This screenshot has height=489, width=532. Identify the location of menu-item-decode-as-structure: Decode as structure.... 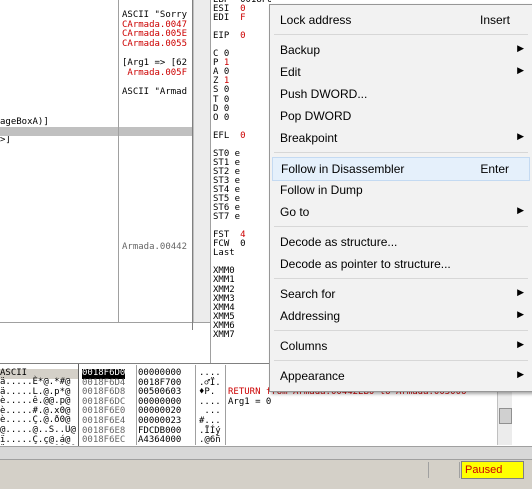
(401, 242).